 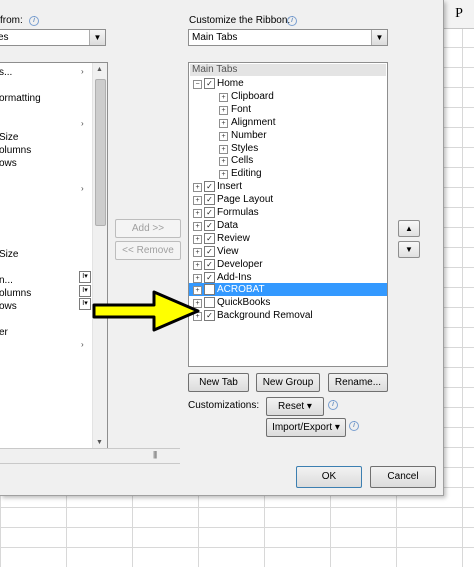 I want to click on column-header-p: P, so click(x=458, y=14).